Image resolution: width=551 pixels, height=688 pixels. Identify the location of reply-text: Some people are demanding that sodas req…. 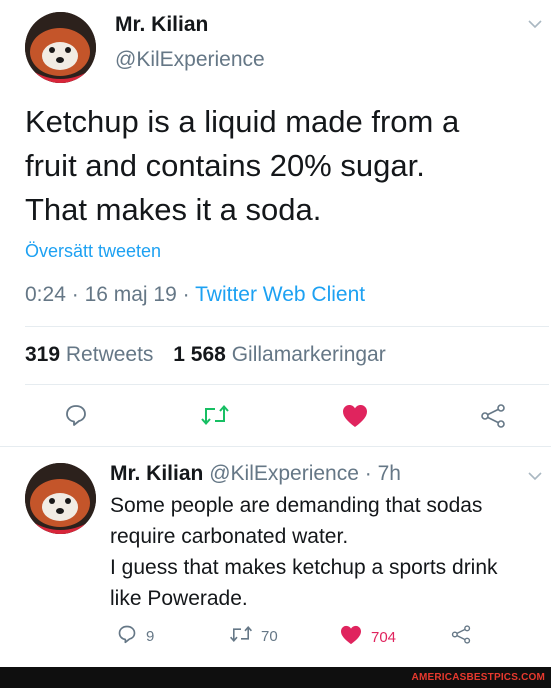
(304, 552).